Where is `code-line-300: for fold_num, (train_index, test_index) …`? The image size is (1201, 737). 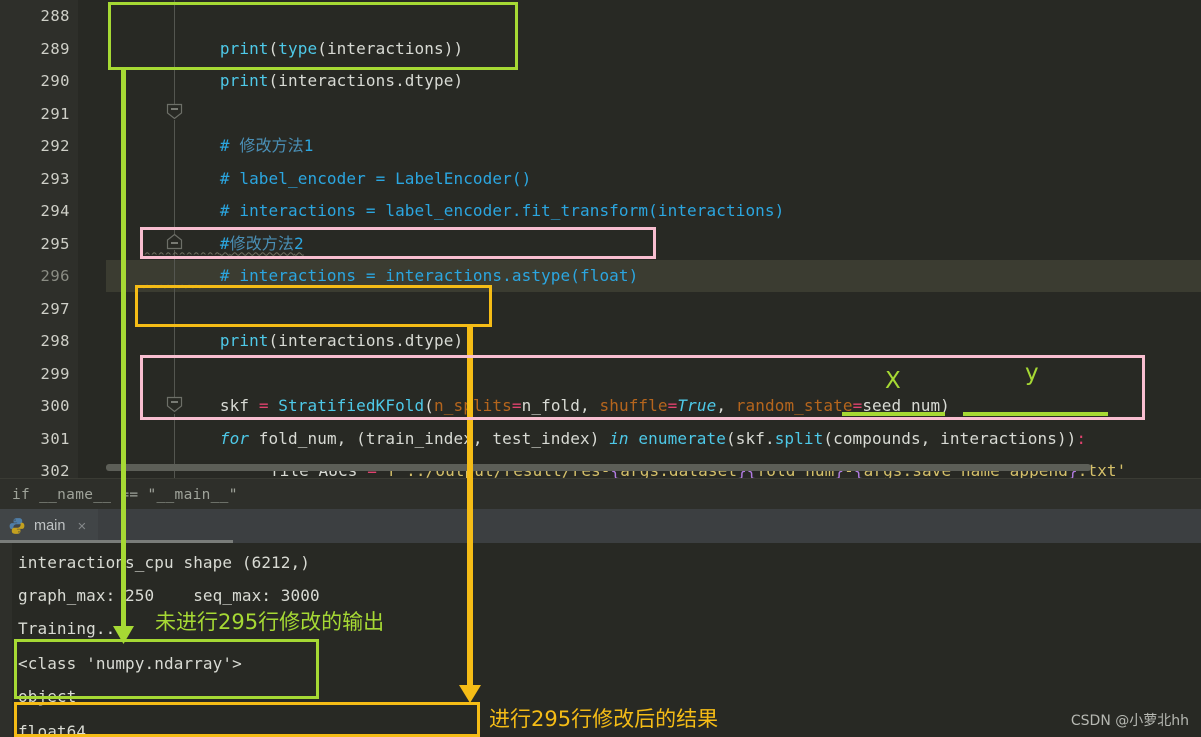 code-line-300: for fold_num, (train_index, test_index) … is located at coordinates (653, 438).